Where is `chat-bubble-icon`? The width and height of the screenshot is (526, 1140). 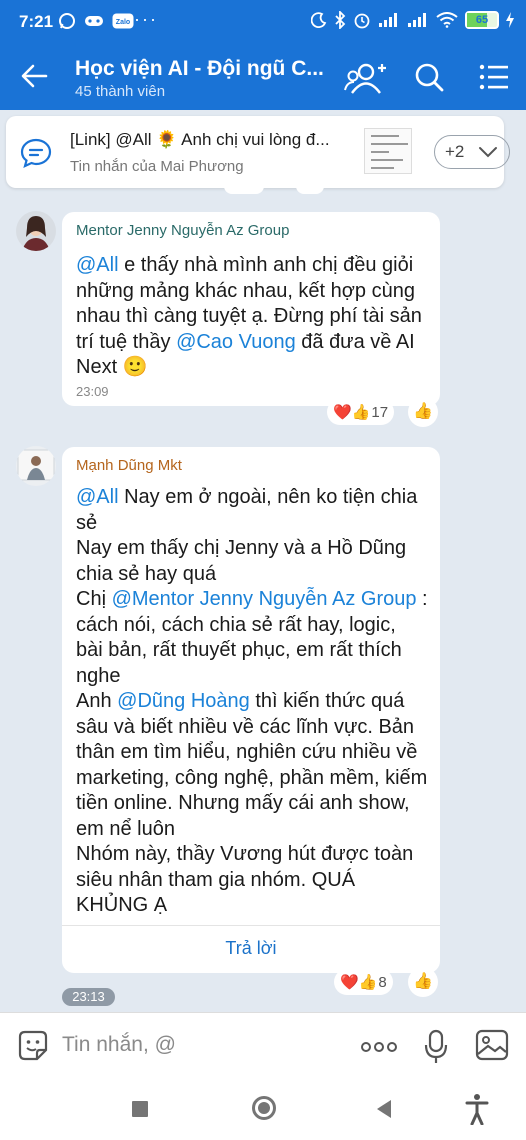
chat-bubble-icon is located at coordinates (36, 153).